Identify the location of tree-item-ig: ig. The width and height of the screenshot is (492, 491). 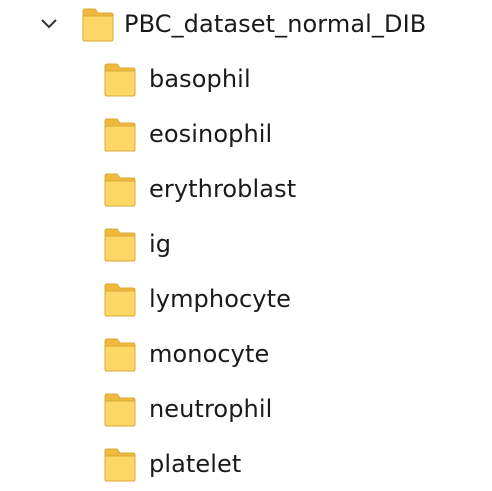
(137, 244).